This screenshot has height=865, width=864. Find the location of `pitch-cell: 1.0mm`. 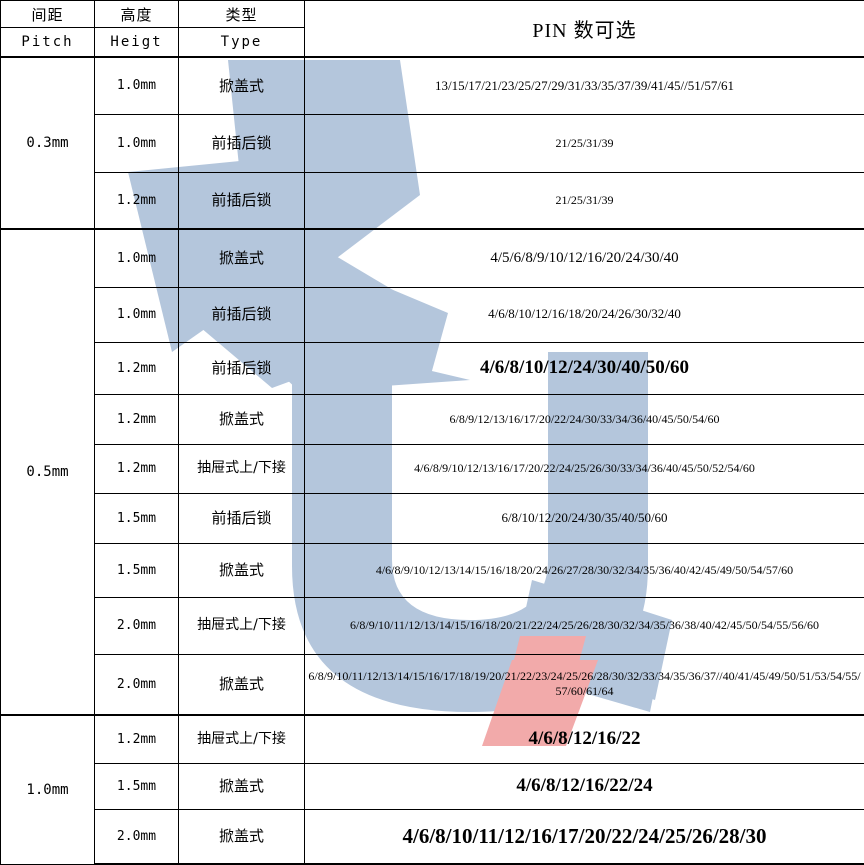

pitch-cell: 1.0mm is located at coordinates (48, 789).